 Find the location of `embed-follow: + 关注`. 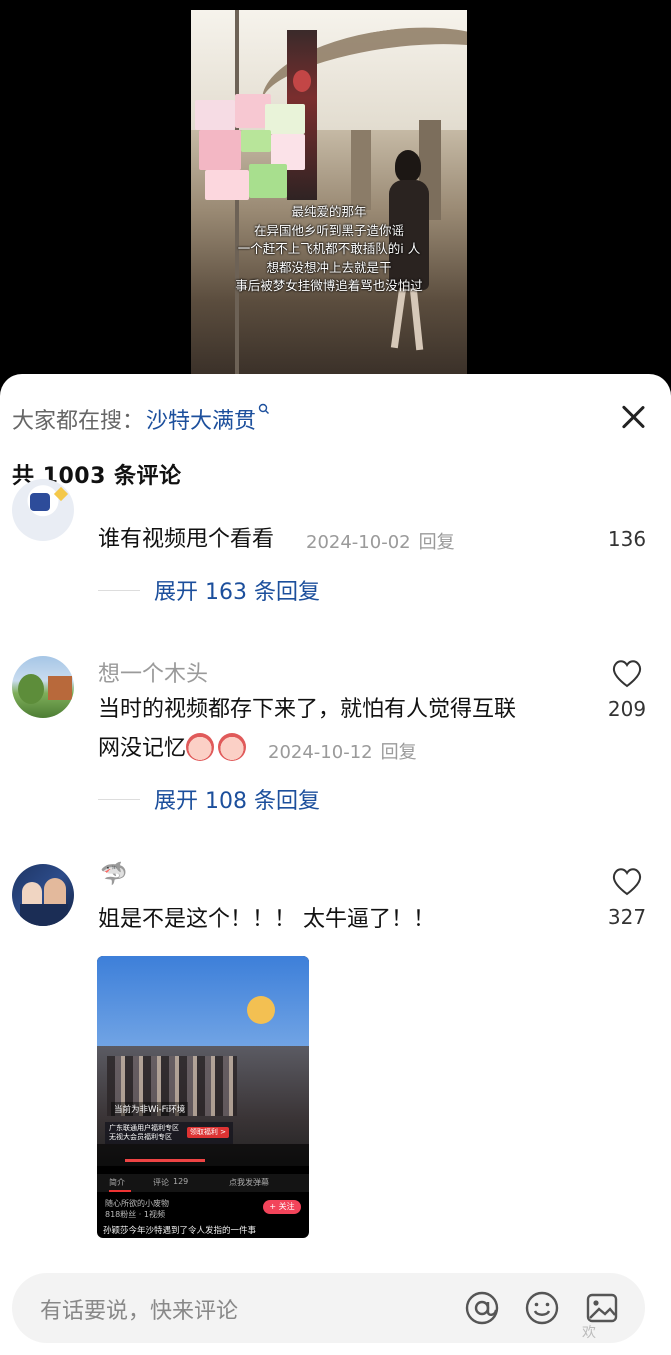

embed-follow: + 关注 is located at coordinates (282, 1207).